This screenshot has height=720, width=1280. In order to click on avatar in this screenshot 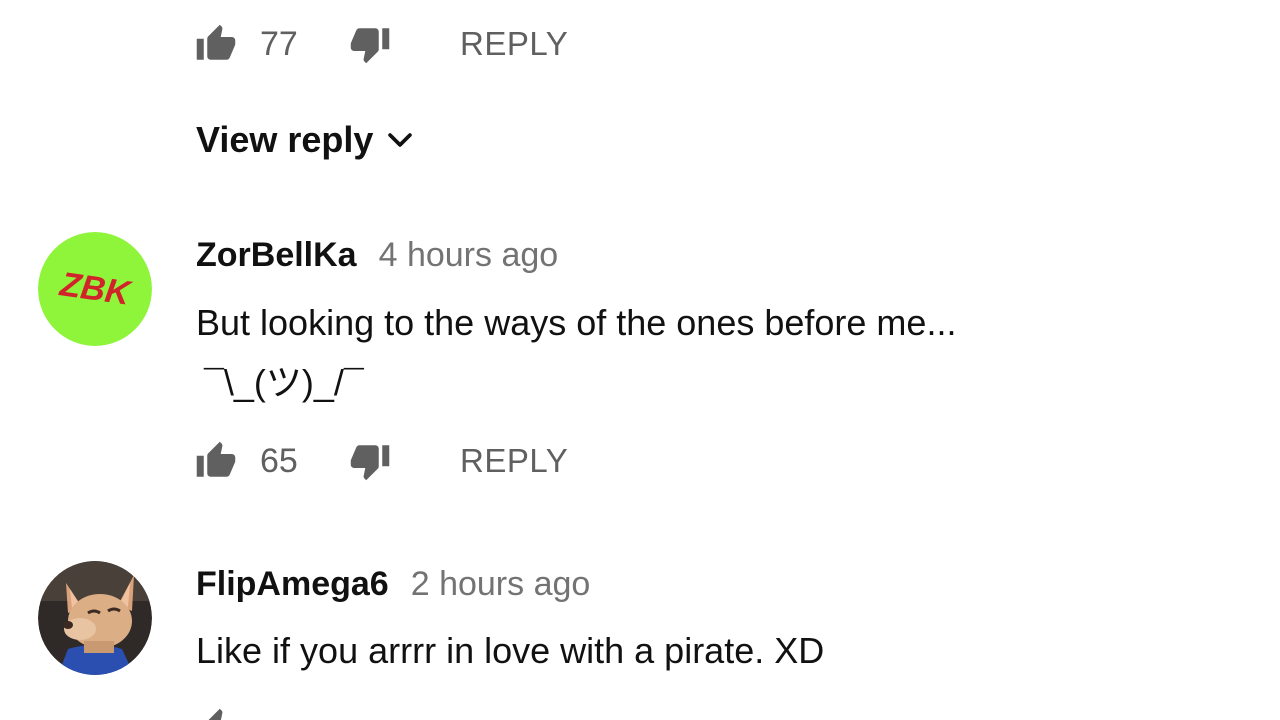, I will do `click(95, 618)`.